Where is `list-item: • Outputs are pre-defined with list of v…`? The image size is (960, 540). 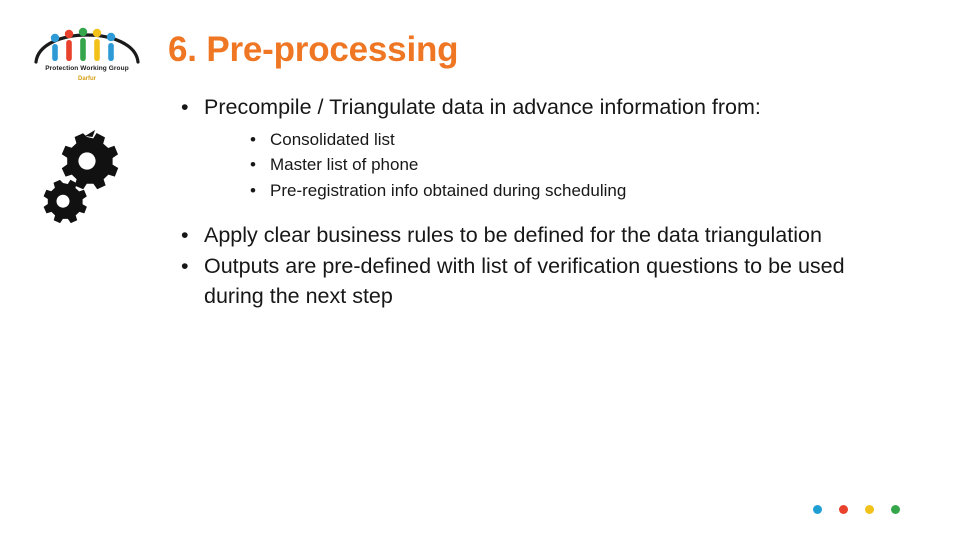 list-item: • Outputs are pre-defined with list of v… is located at coordinates (538, 281).